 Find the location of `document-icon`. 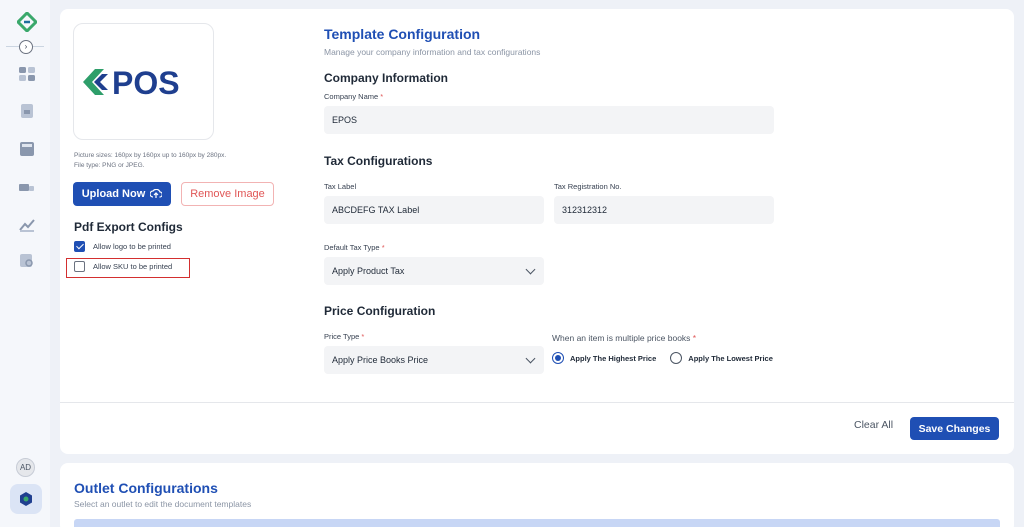

document-icon is located at coordinates (27, 111).